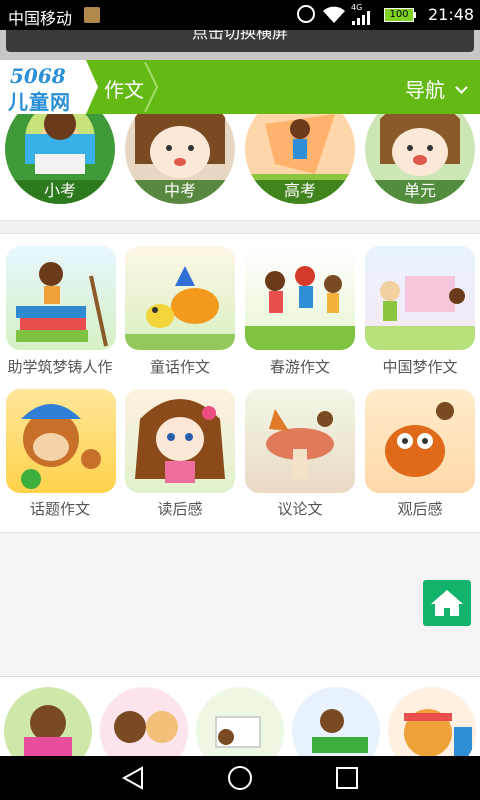  I want to click on tile-label: 观后感, so click(420, 509).